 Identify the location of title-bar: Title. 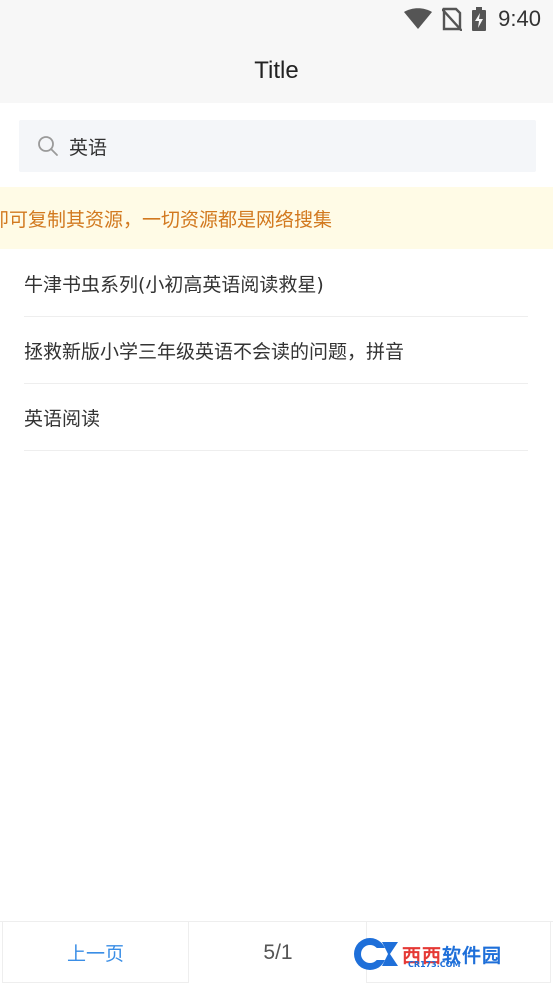
(276, 70).